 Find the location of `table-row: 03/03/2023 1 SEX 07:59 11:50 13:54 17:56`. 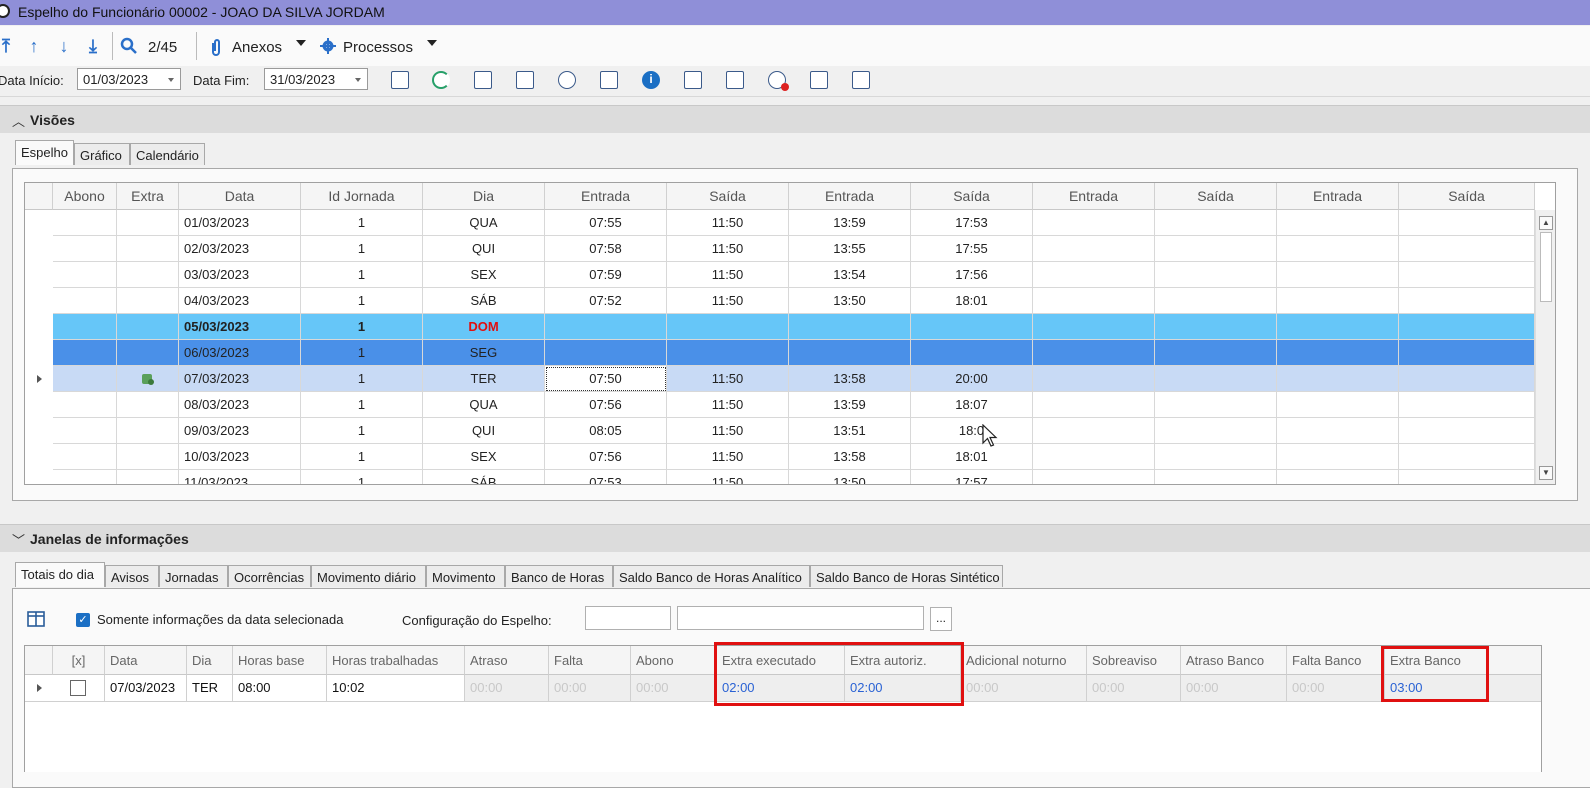

table-row: 03/03/2023 1 SEX 07:59 11:50 13:54 17:56 is located at coordinates (780, 275).